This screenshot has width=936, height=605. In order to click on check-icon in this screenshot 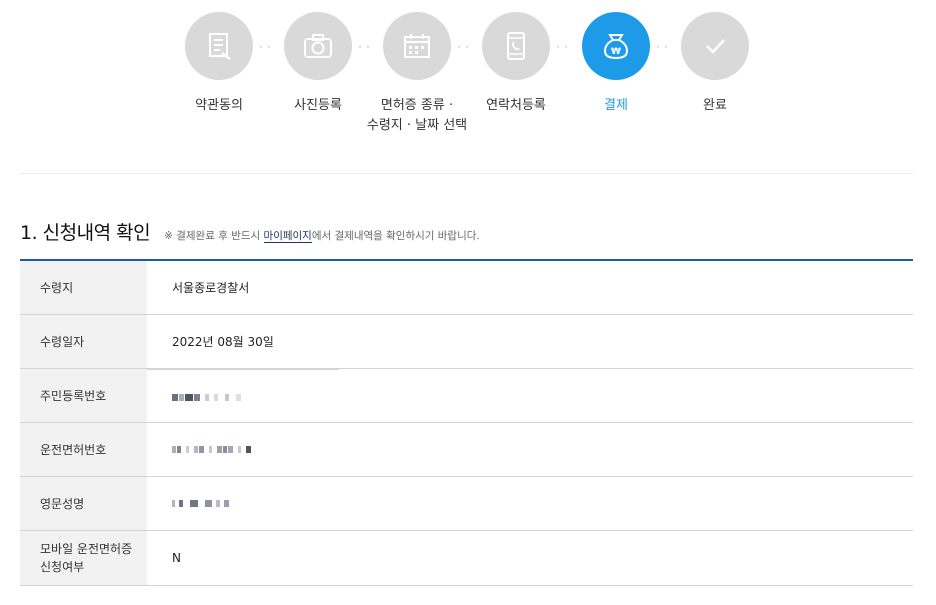, I will do `click(715, 46)`.